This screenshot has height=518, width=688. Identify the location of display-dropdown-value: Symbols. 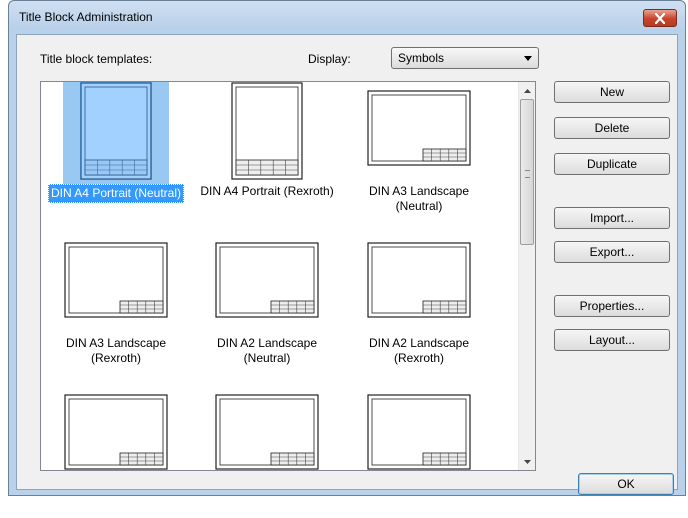
(421, 58).